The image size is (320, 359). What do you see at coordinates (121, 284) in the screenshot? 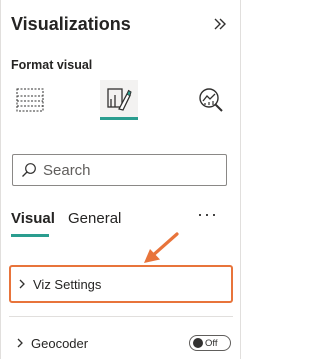
I see `section-viz-settings: Viz Settings` at bounding box center [121, 284].